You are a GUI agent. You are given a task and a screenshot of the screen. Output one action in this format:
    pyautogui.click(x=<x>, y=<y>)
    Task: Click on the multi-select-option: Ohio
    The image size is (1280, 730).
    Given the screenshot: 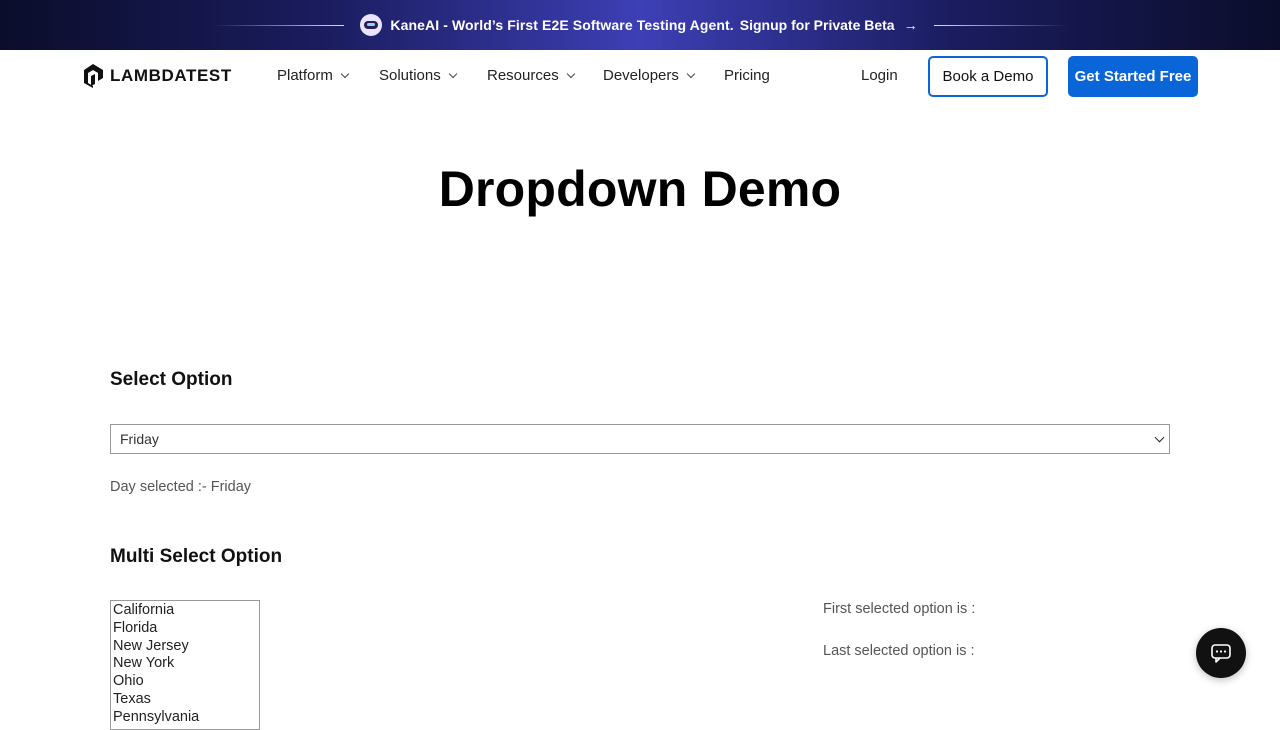 What is the action you would take?
    pyautogui.click(x=185, y=682)
    